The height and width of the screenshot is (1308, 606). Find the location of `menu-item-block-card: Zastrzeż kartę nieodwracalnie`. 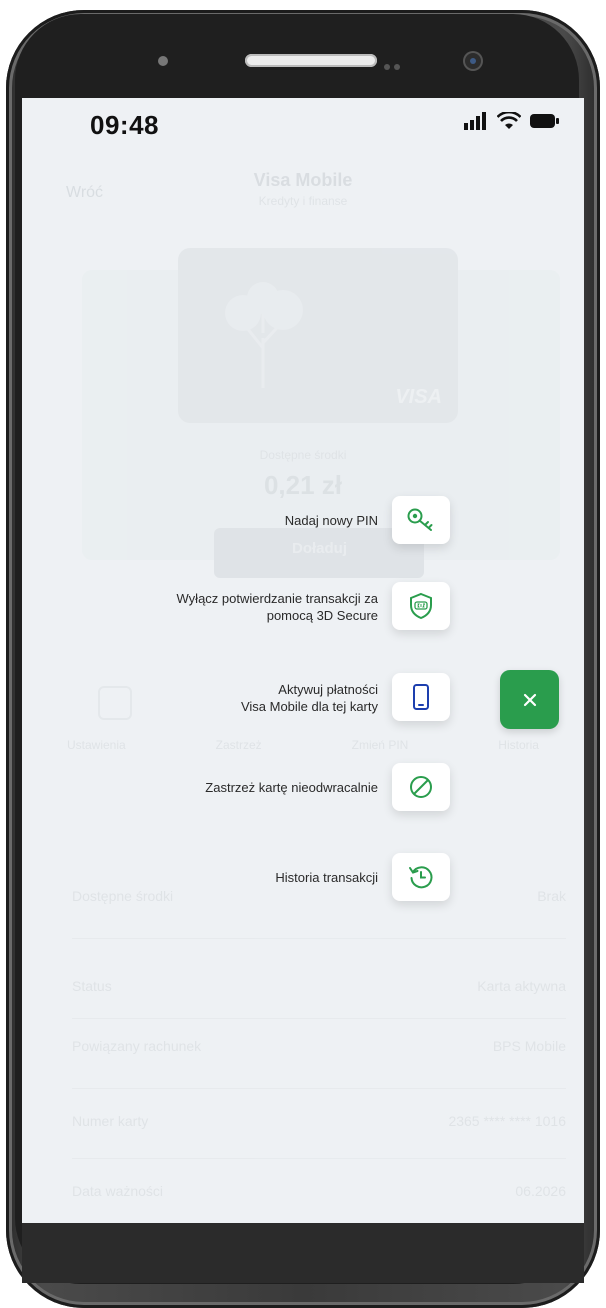

menu-item-block-card: Zastrzeż kartę nieodwracalnie is located at coordinates (280, 788).